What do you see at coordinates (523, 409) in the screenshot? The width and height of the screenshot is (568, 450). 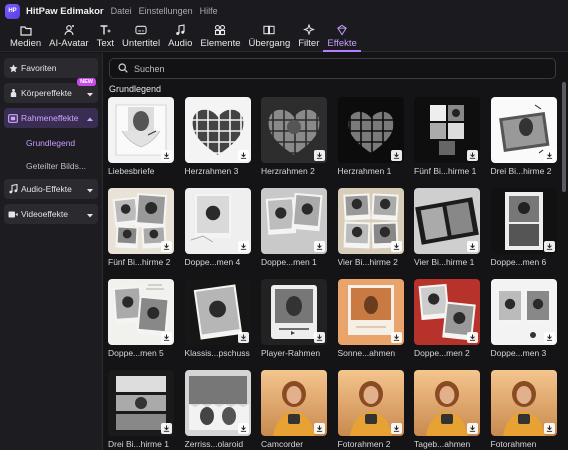 I see `effect-card: Fotorahmen` at bounding box center [523, 409].